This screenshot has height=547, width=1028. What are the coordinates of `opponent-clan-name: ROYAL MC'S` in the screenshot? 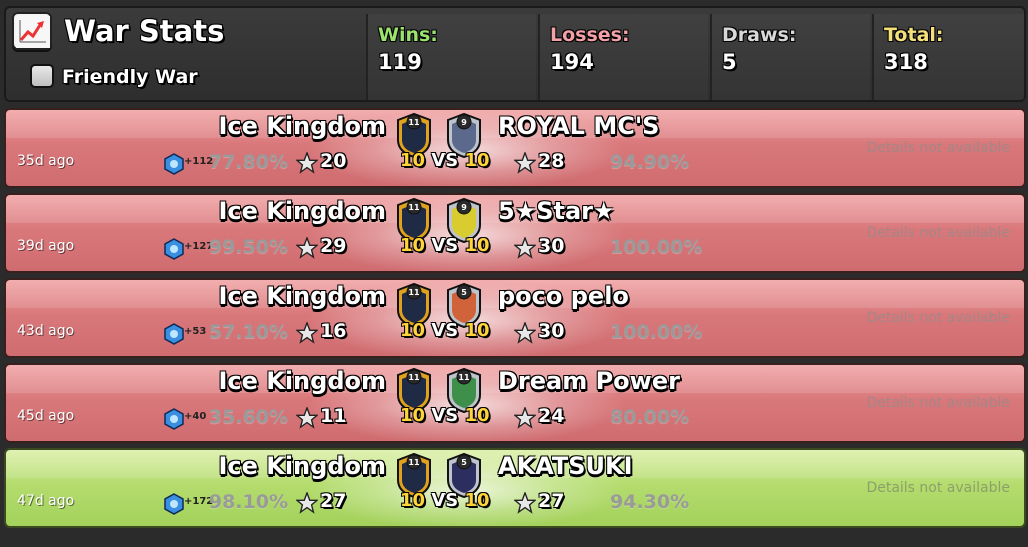 It's located at (579, 126).